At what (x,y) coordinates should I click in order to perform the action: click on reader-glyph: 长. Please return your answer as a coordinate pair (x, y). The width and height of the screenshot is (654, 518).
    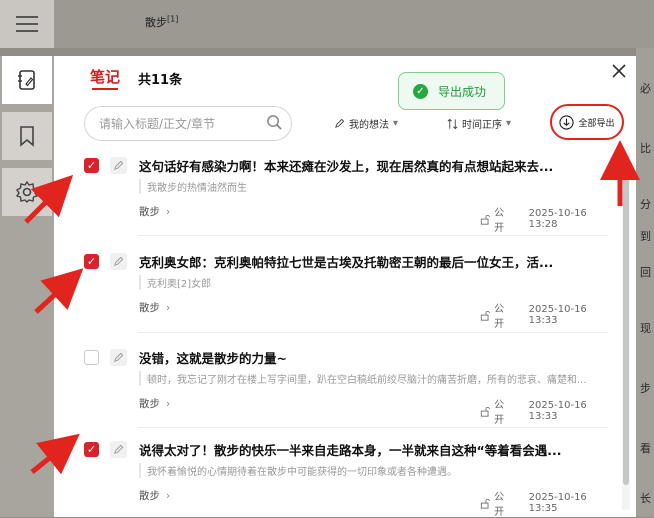
    Looking at the image, I should click on (645, 498).